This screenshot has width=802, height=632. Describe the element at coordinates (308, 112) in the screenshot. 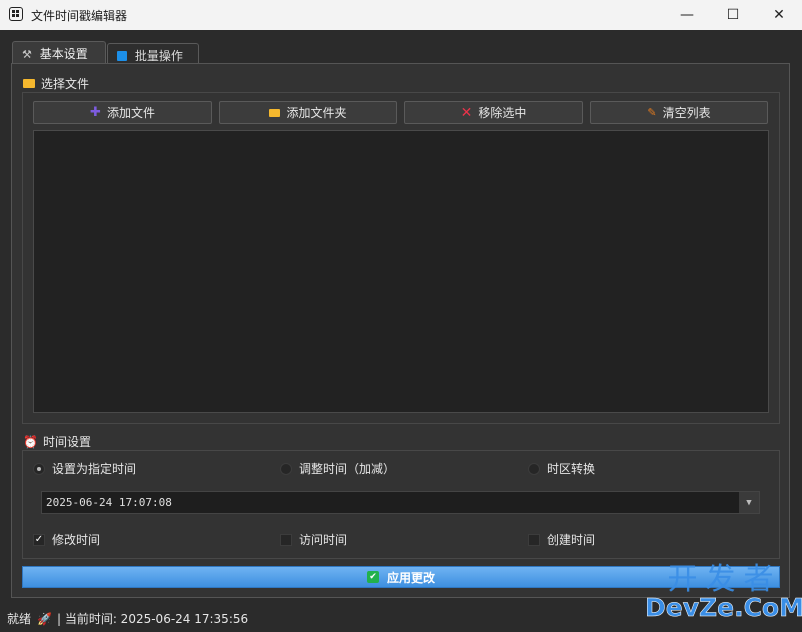

I see `add-folder-button: 添加文件夹` at that location.